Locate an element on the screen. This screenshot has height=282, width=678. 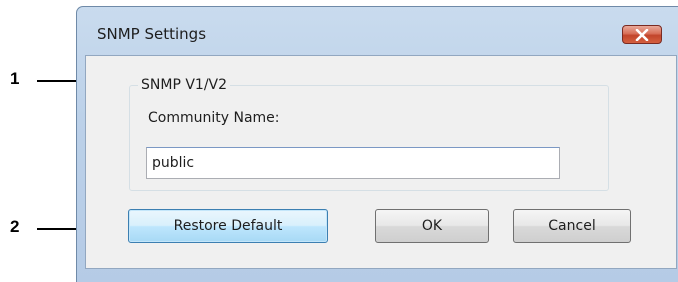
ok-button: OK is located at coordinates (432, 226).